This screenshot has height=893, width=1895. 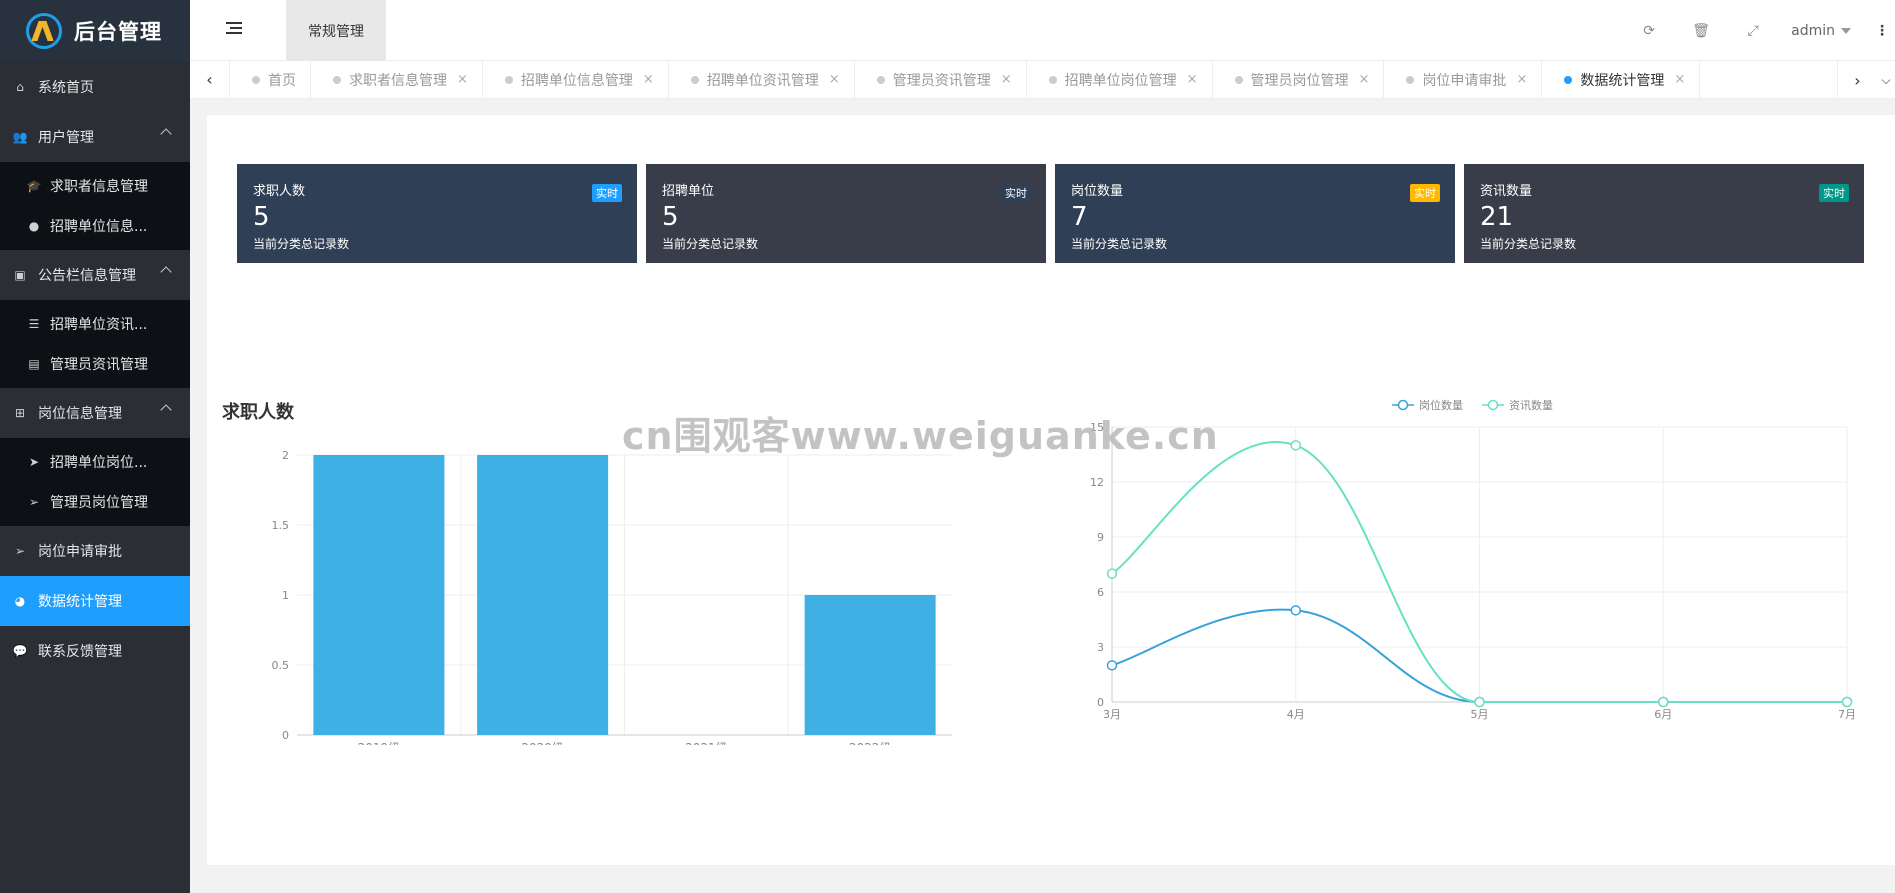 I want to click on tab-label: 求职者信息管理, so click(x=398, y=80).